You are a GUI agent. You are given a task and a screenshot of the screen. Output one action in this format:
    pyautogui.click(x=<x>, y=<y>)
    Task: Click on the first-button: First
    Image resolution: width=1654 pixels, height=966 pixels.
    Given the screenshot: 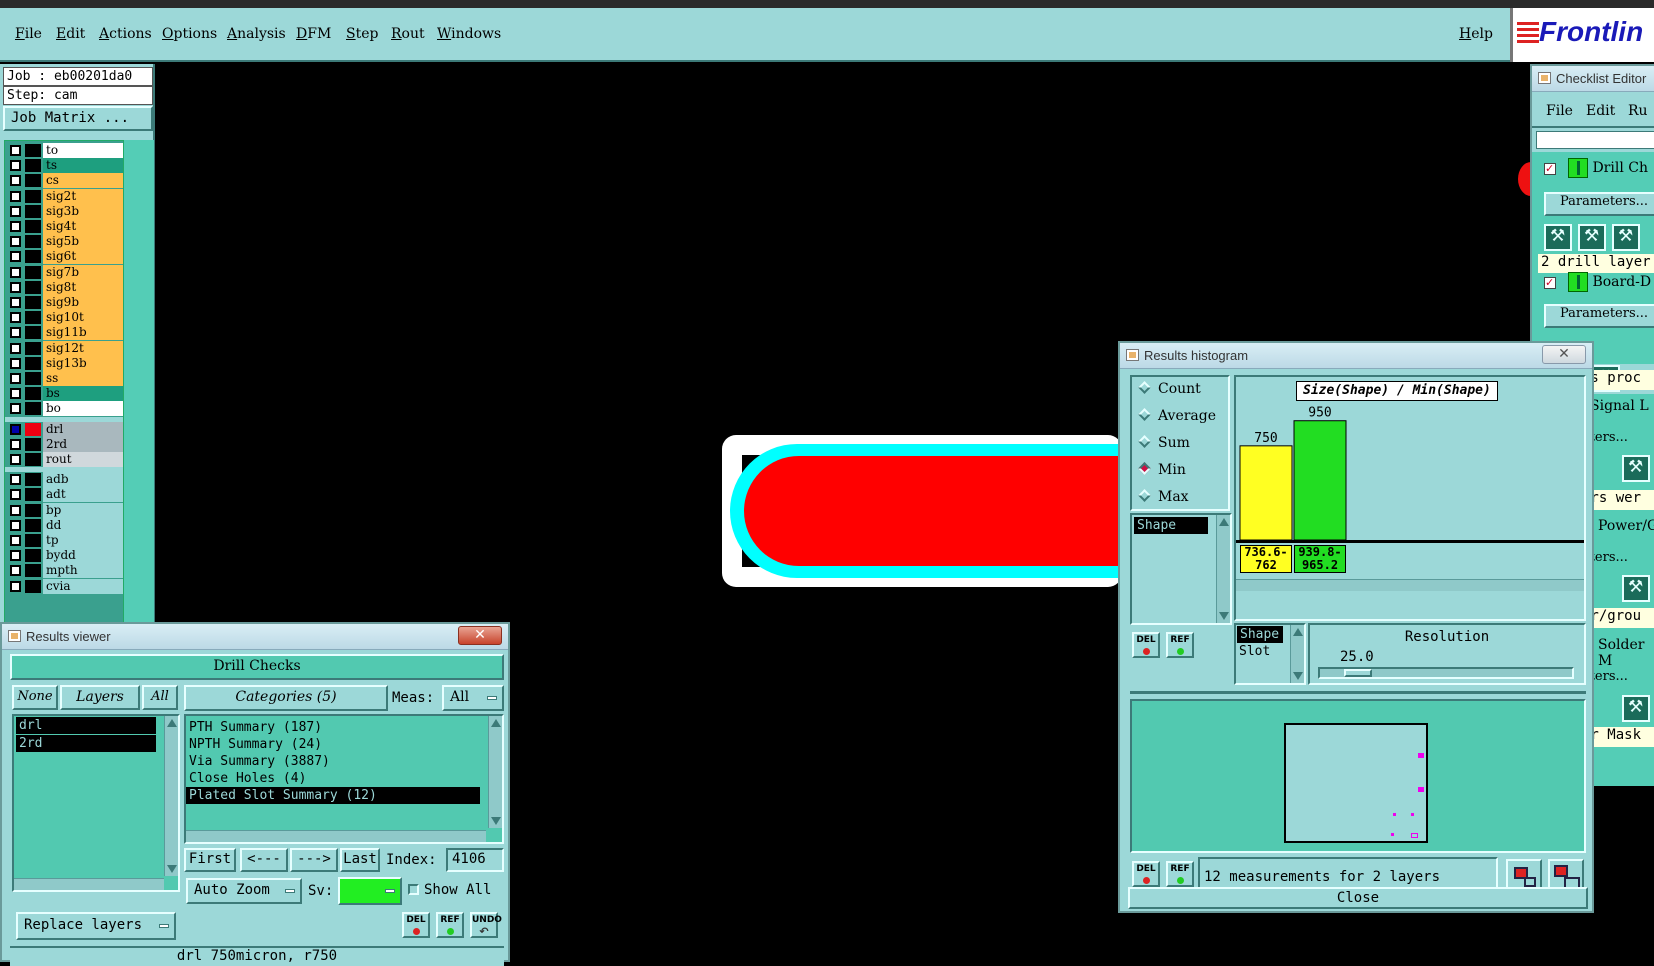 What is the action you would take?
    pyautogui.click(x=210, y=860)
    